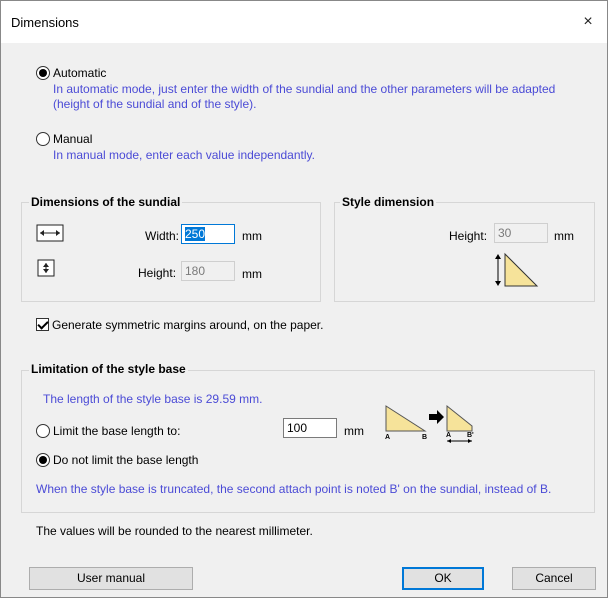 The width and height of the screenshot is (608, 598). I want to click on style-group-title: Style dimension, so click(388, 202).